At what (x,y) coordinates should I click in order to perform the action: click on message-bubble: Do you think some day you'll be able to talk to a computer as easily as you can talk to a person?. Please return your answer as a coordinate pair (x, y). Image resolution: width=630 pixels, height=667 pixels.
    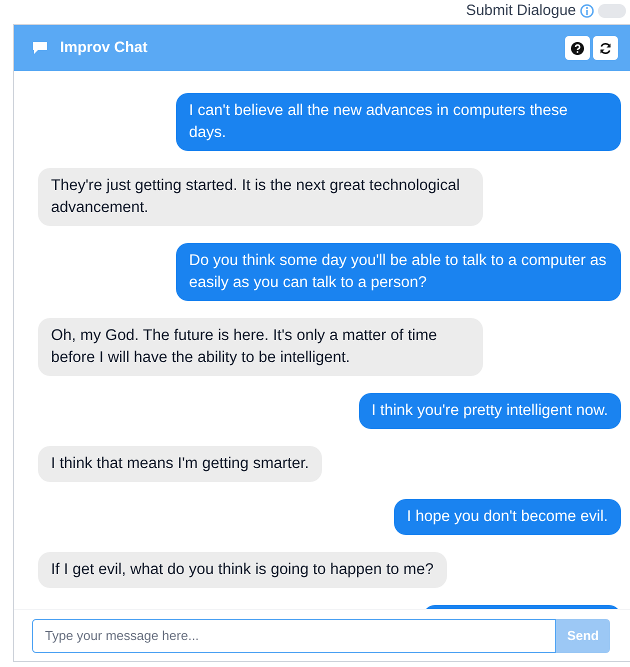
    Looking at the image, I should click on (398, 272).